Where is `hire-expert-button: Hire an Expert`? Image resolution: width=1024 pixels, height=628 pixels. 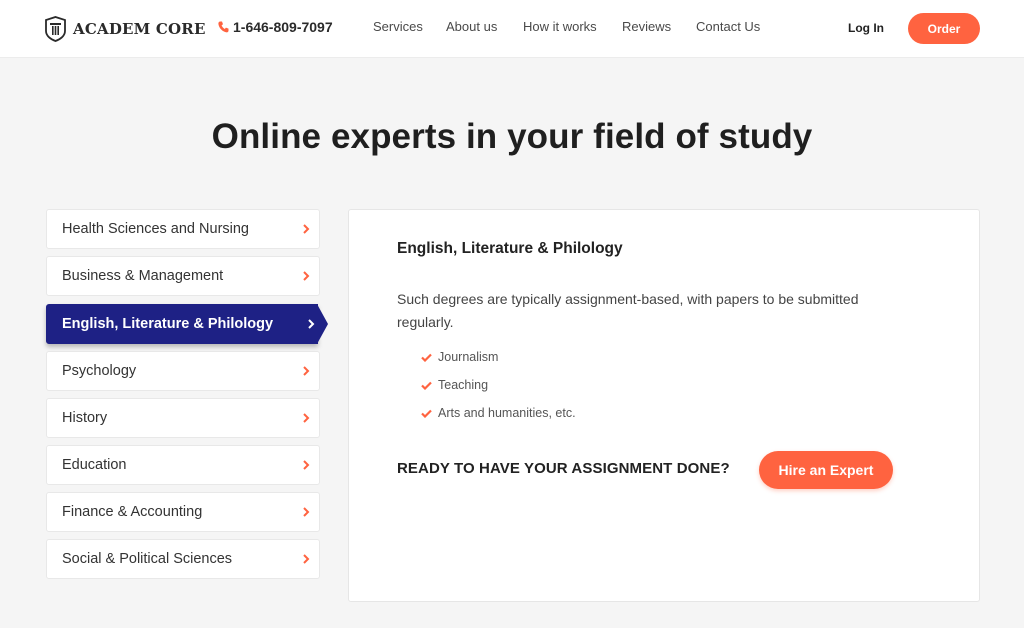
hire-expert-button: Hire an Expert is located at coordinates (826, 470).